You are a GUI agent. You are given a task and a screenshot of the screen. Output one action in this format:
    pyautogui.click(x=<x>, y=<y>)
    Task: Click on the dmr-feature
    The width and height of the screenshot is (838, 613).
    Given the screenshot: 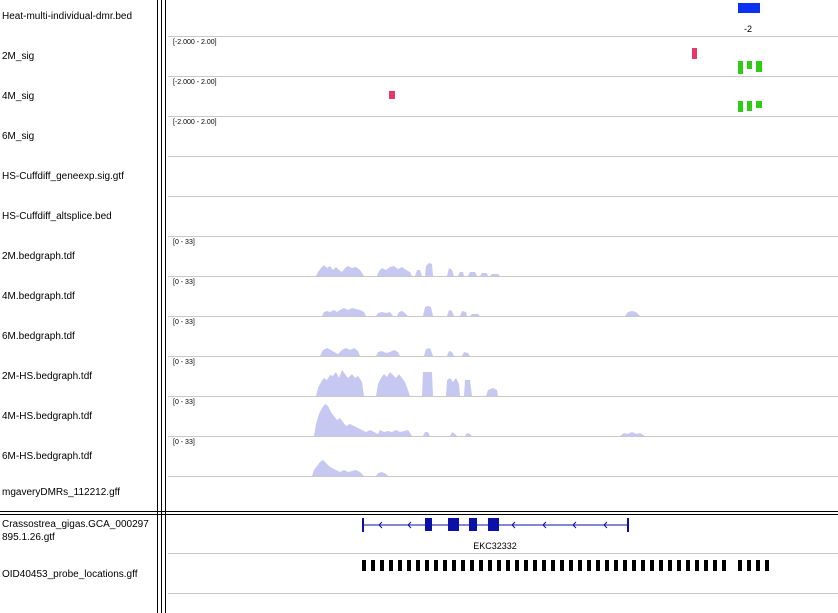 What is the action you would take?
    pyautogui.click(x=749, y=8)
    